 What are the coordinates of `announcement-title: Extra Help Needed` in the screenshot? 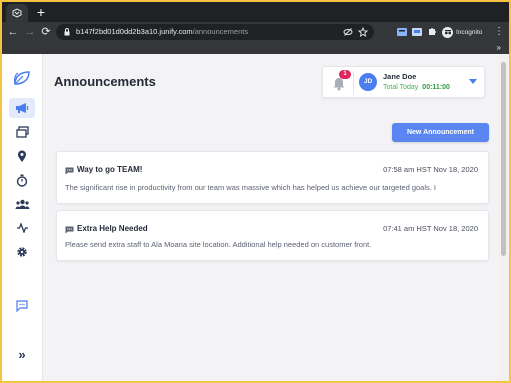 It's located at (112, 228).